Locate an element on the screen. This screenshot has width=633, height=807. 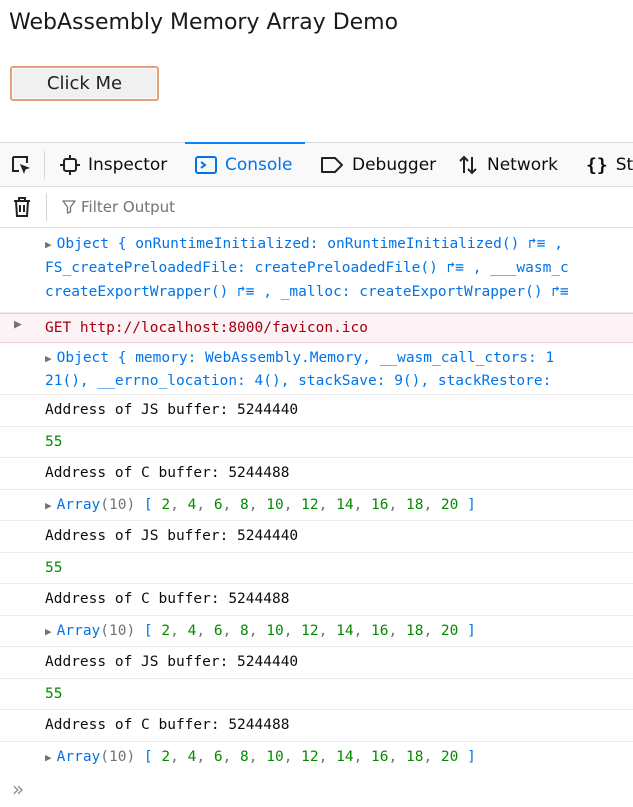
tab-label: Inspector is located at coordinates (128, 165).